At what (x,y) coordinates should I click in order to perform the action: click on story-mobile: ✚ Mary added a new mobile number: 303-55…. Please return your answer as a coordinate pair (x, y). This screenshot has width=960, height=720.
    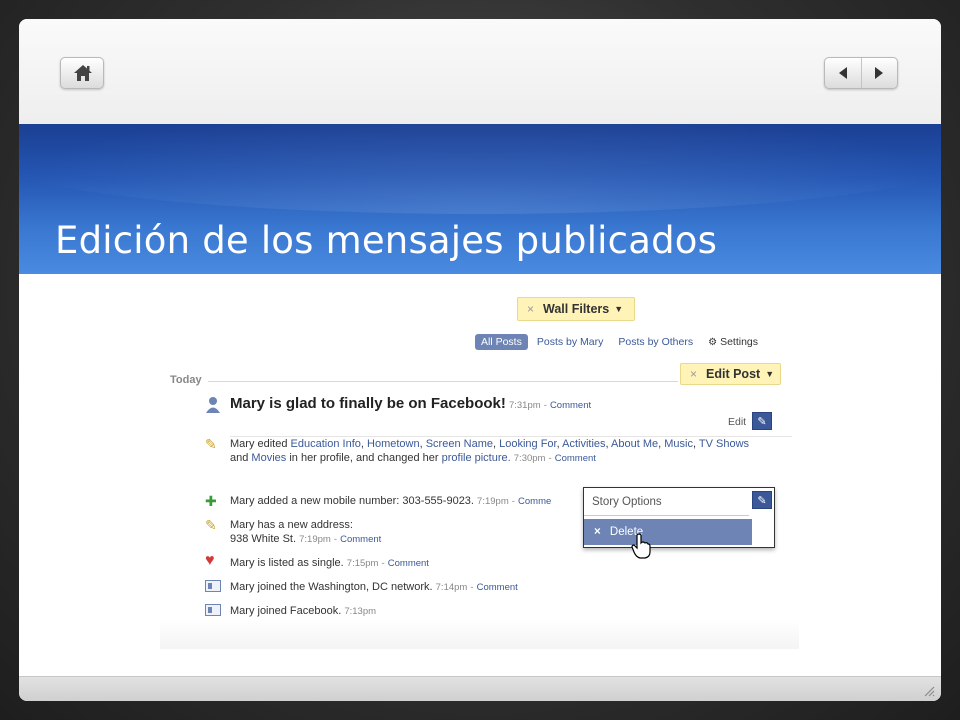
    Looking at the image, I should click on (378, 501).